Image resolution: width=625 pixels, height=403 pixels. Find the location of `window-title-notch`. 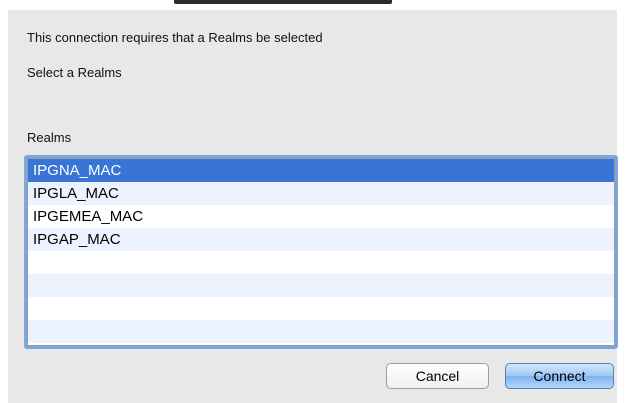

window-title-notch is located at coordinates (283, 2).